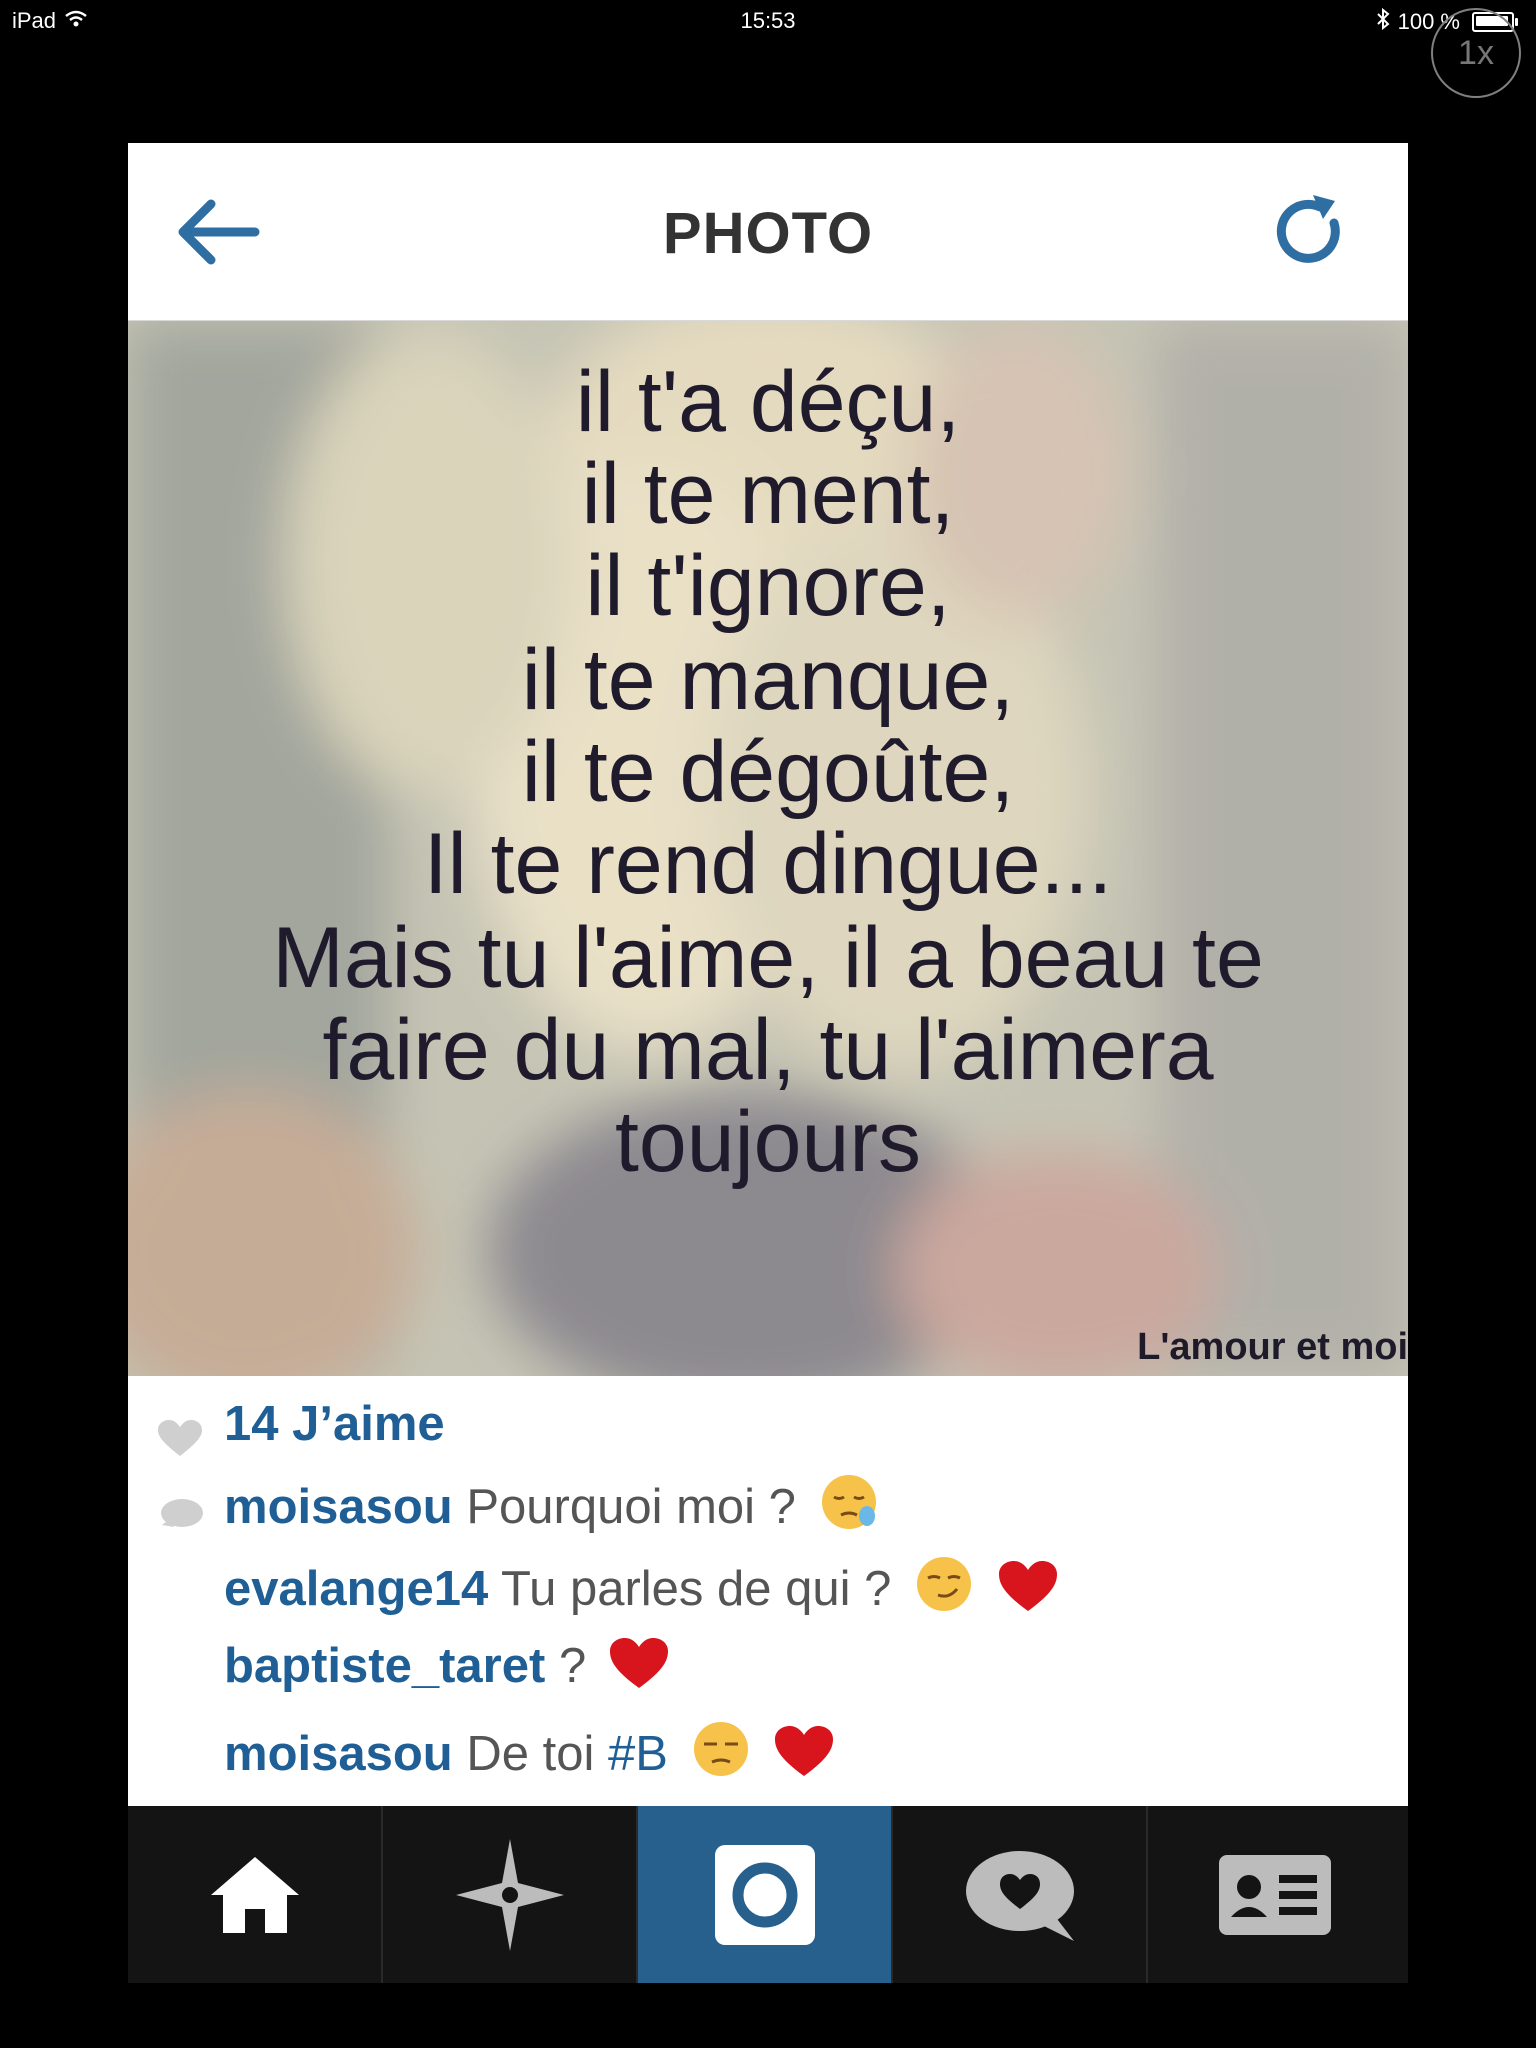  I want to click on profile-card-icon, so click(1274, 1894).